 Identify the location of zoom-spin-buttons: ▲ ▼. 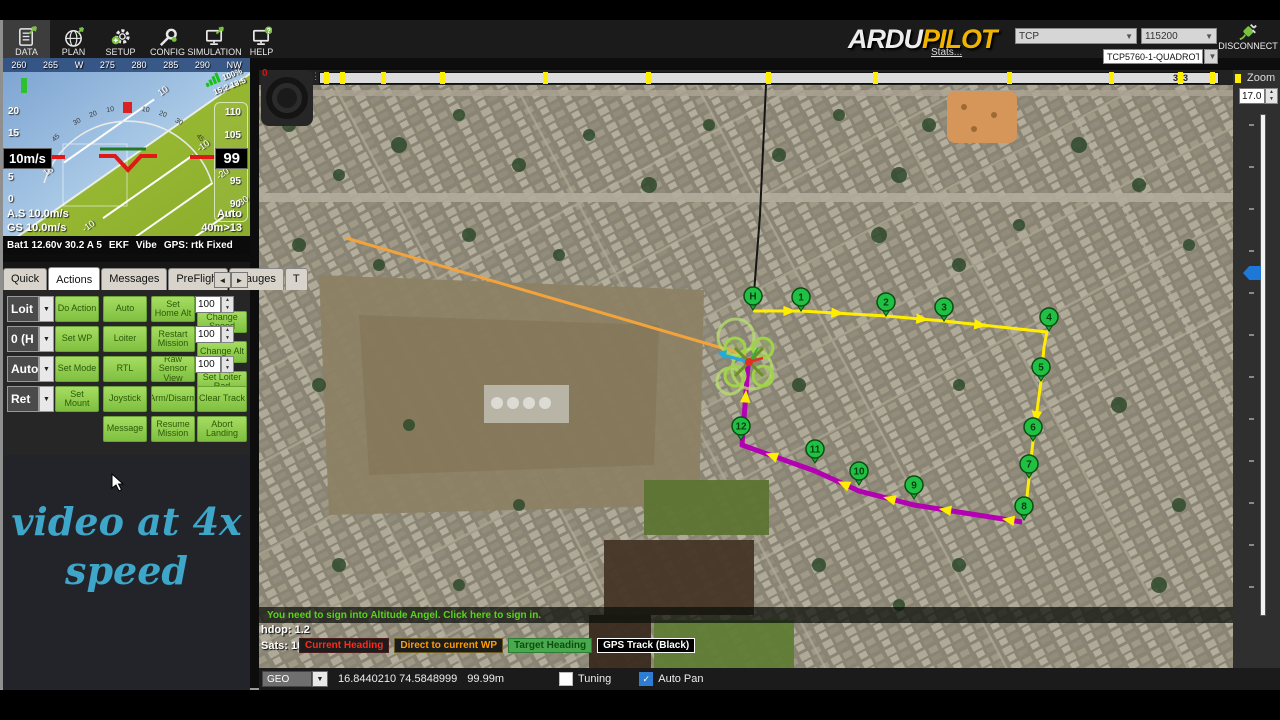
(1271, 96).